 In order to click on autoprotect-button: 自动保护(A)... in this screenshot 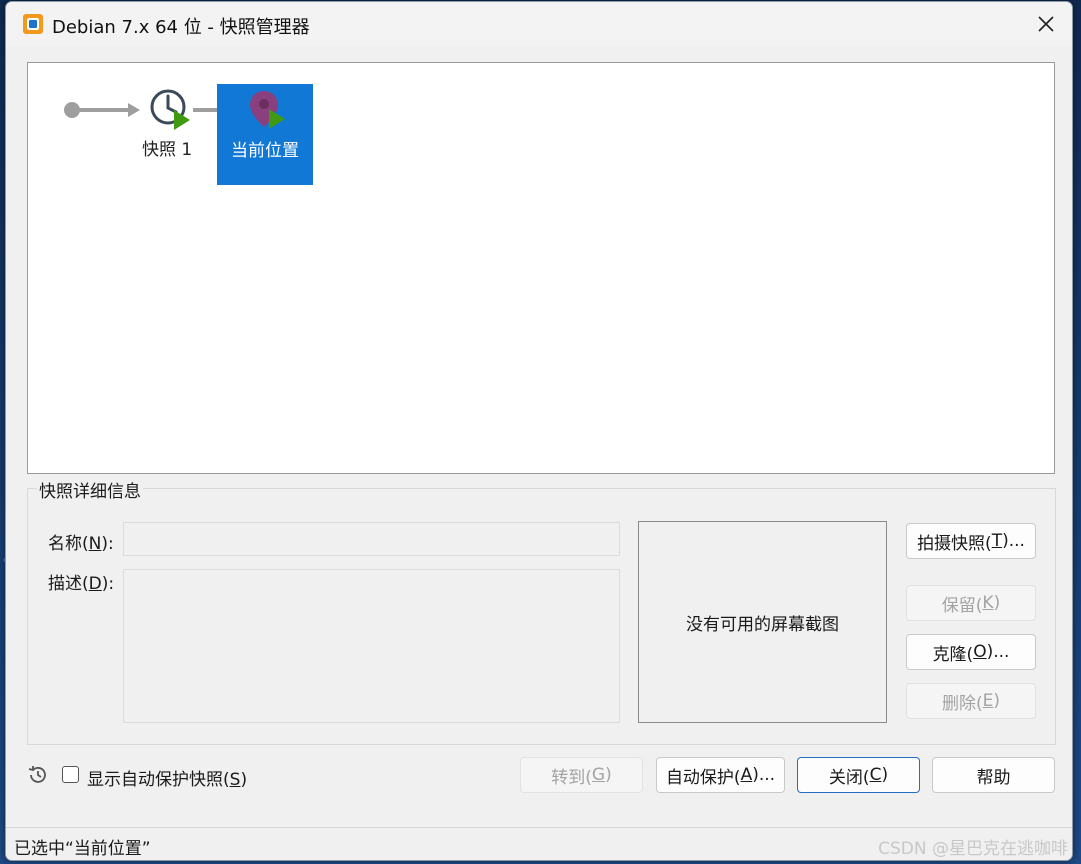, I will do `click(720, 775)`.